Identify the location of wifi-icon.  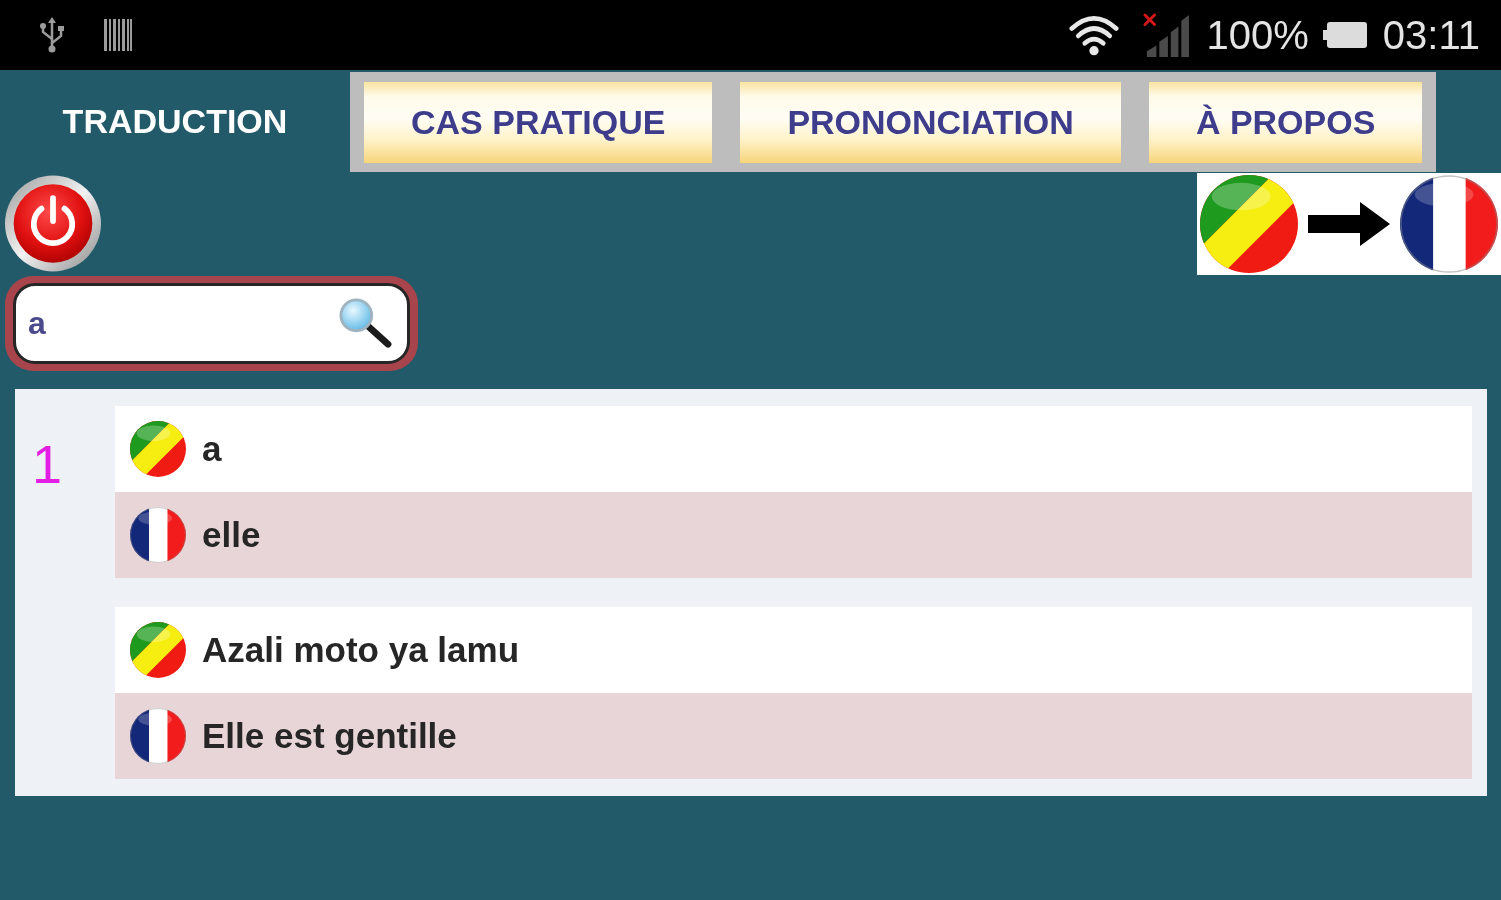
(1093, 35).